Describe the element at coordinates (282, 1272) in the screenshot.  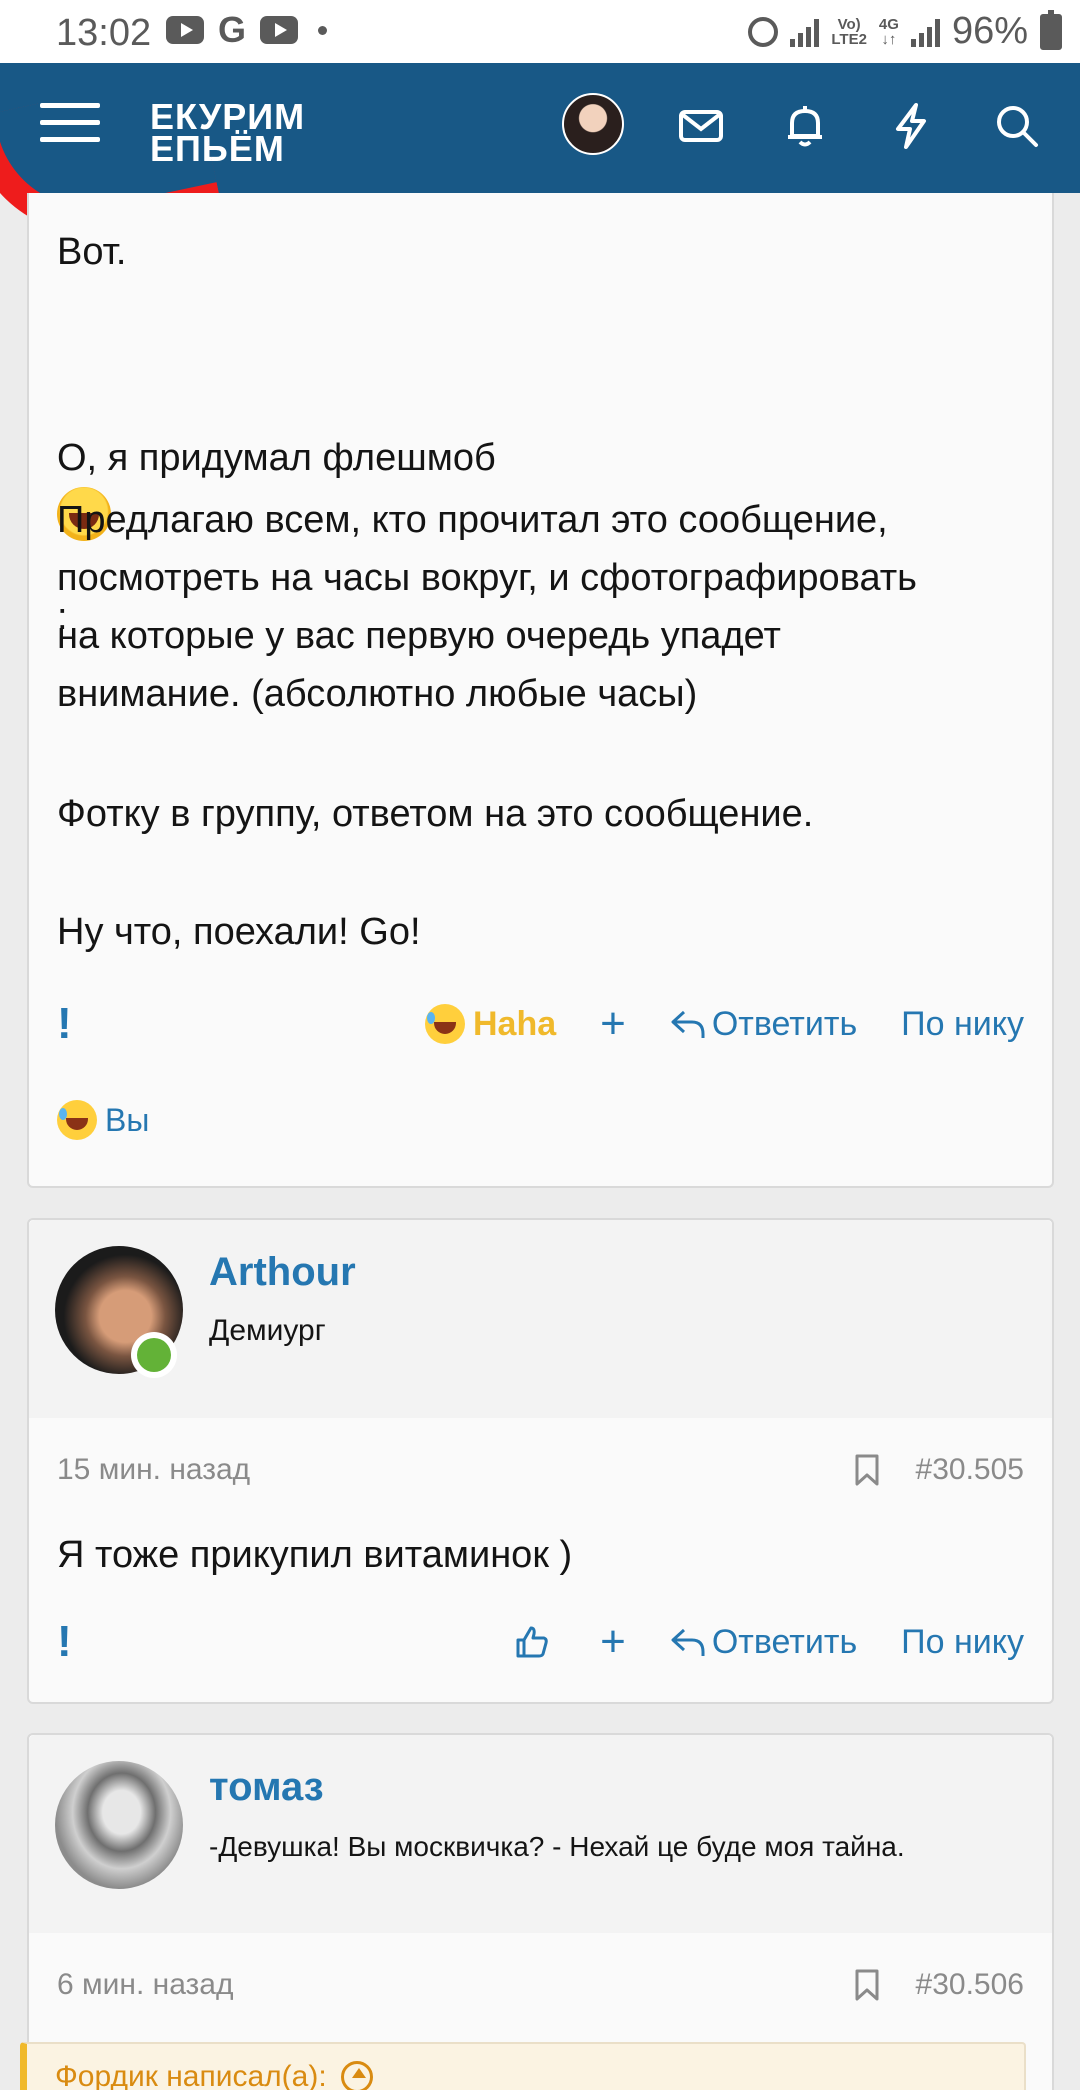
I see `author-name: Arthour` at that location.